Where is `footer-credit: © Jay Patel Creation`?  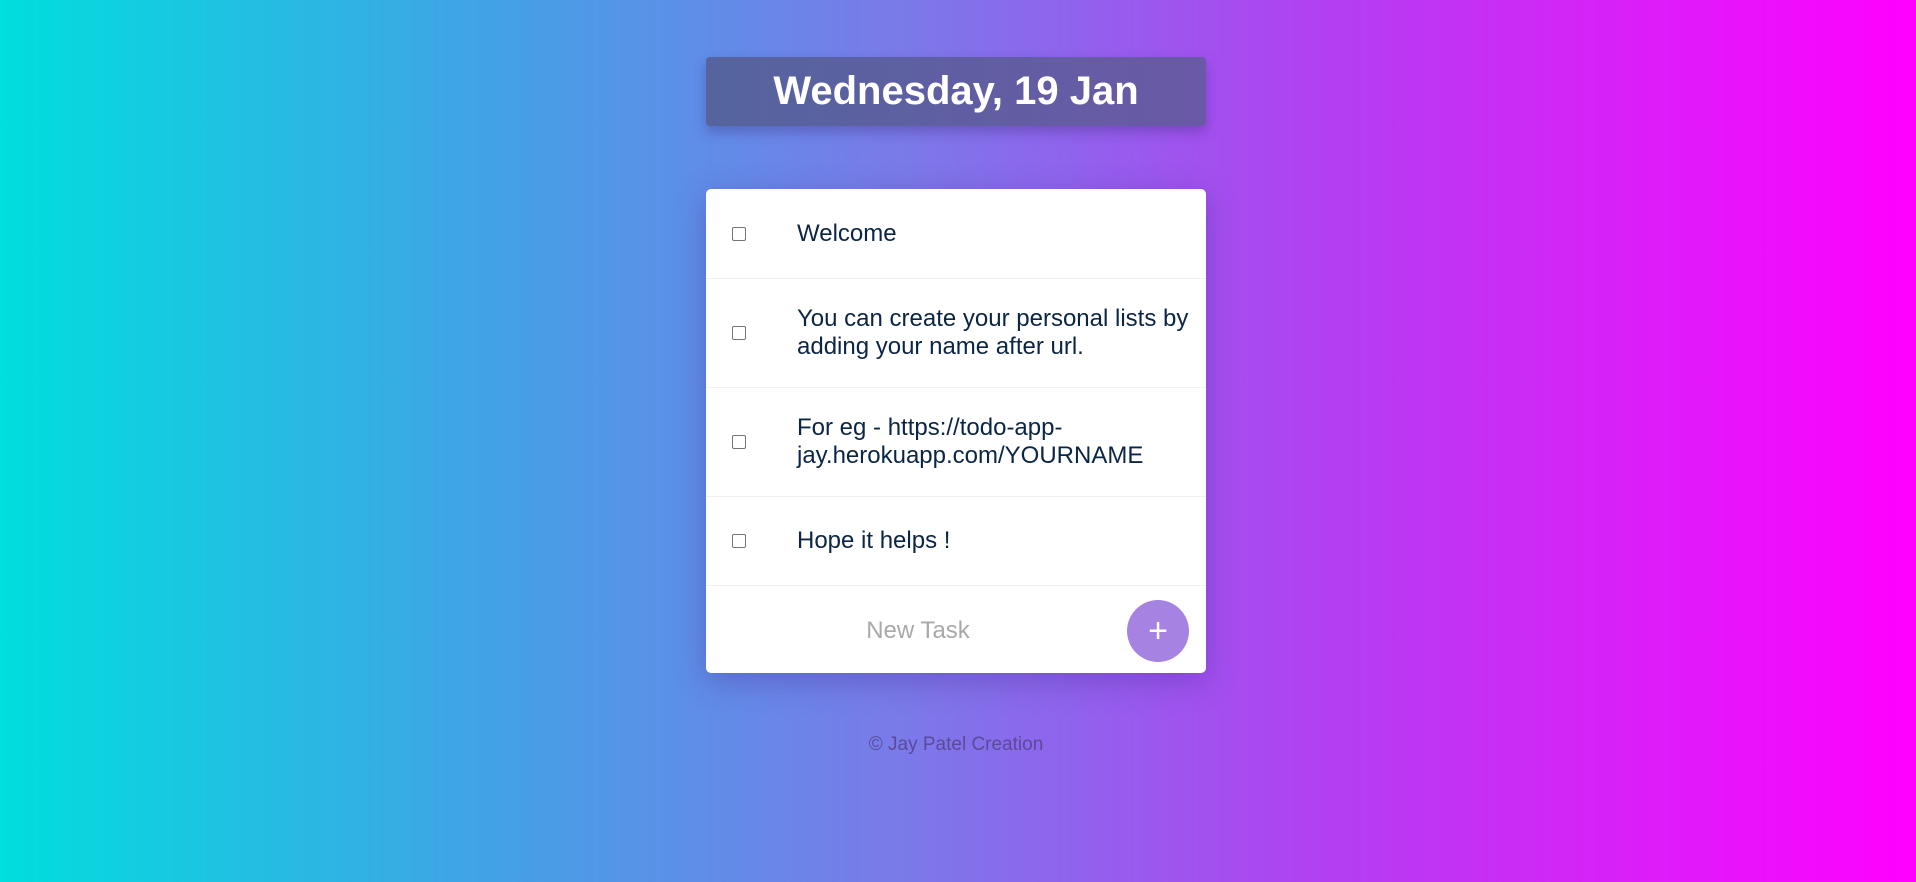 footer-credit: © Jay Patel Creation is located at coordinates (956, 744).